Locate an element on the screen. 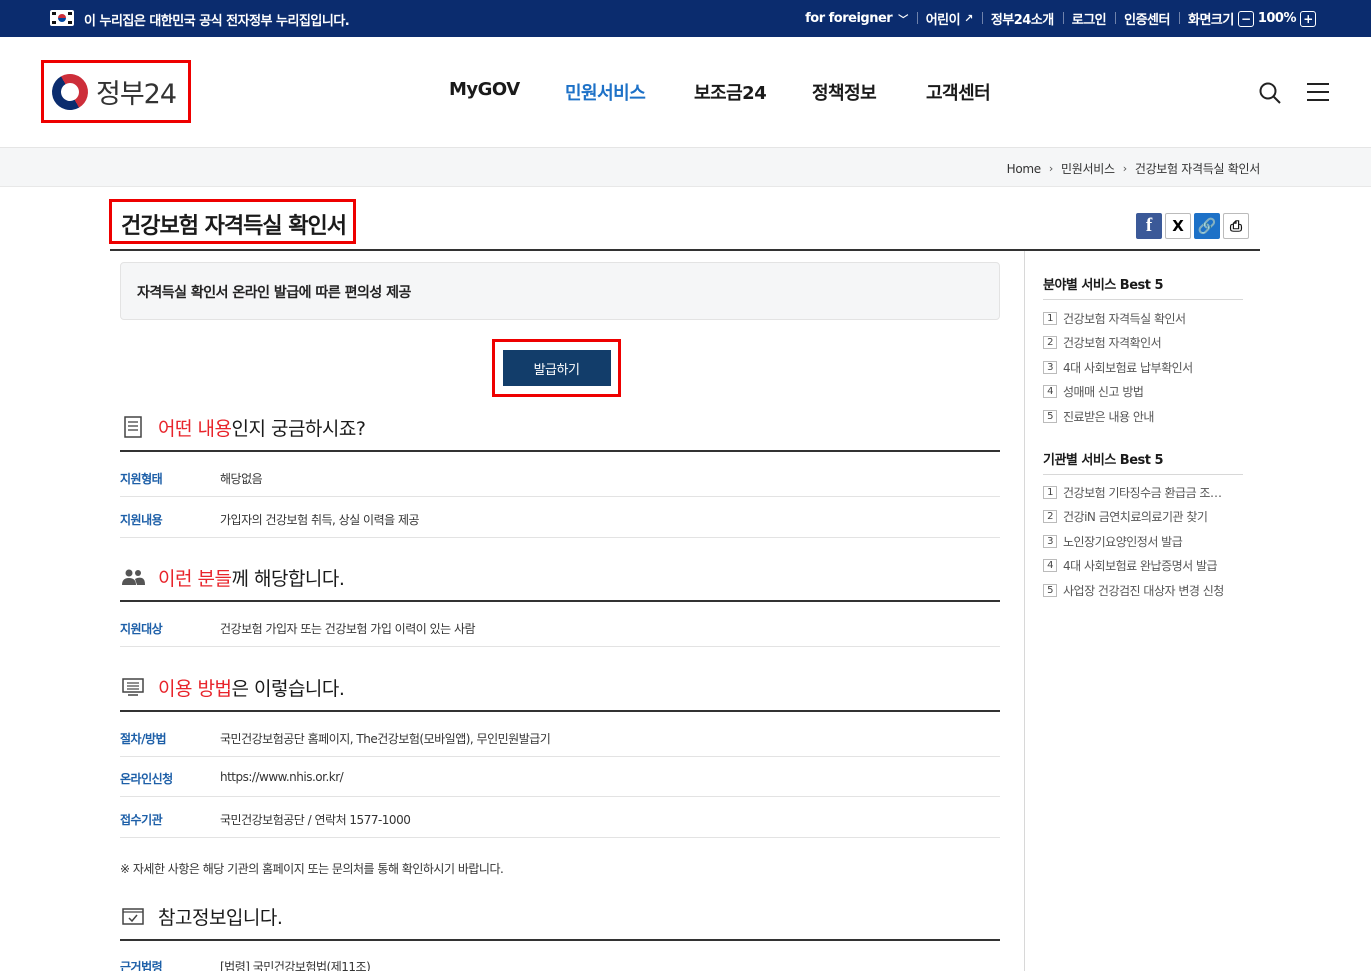 The width and height of the screenshot is (1371, 971). x-share-icon: X is located at coordinates (1178, 226).